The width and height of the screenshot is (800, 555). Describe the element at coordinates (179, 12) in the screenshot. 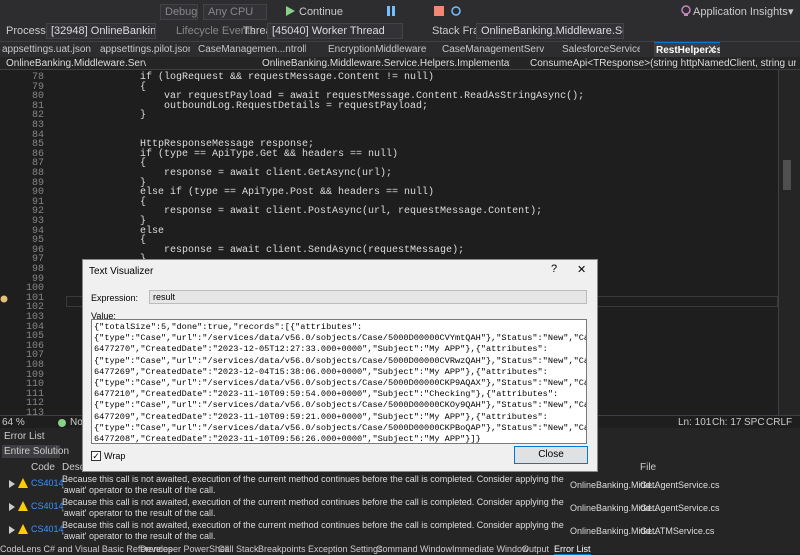

I see `configuration-select: Debug` at that location.